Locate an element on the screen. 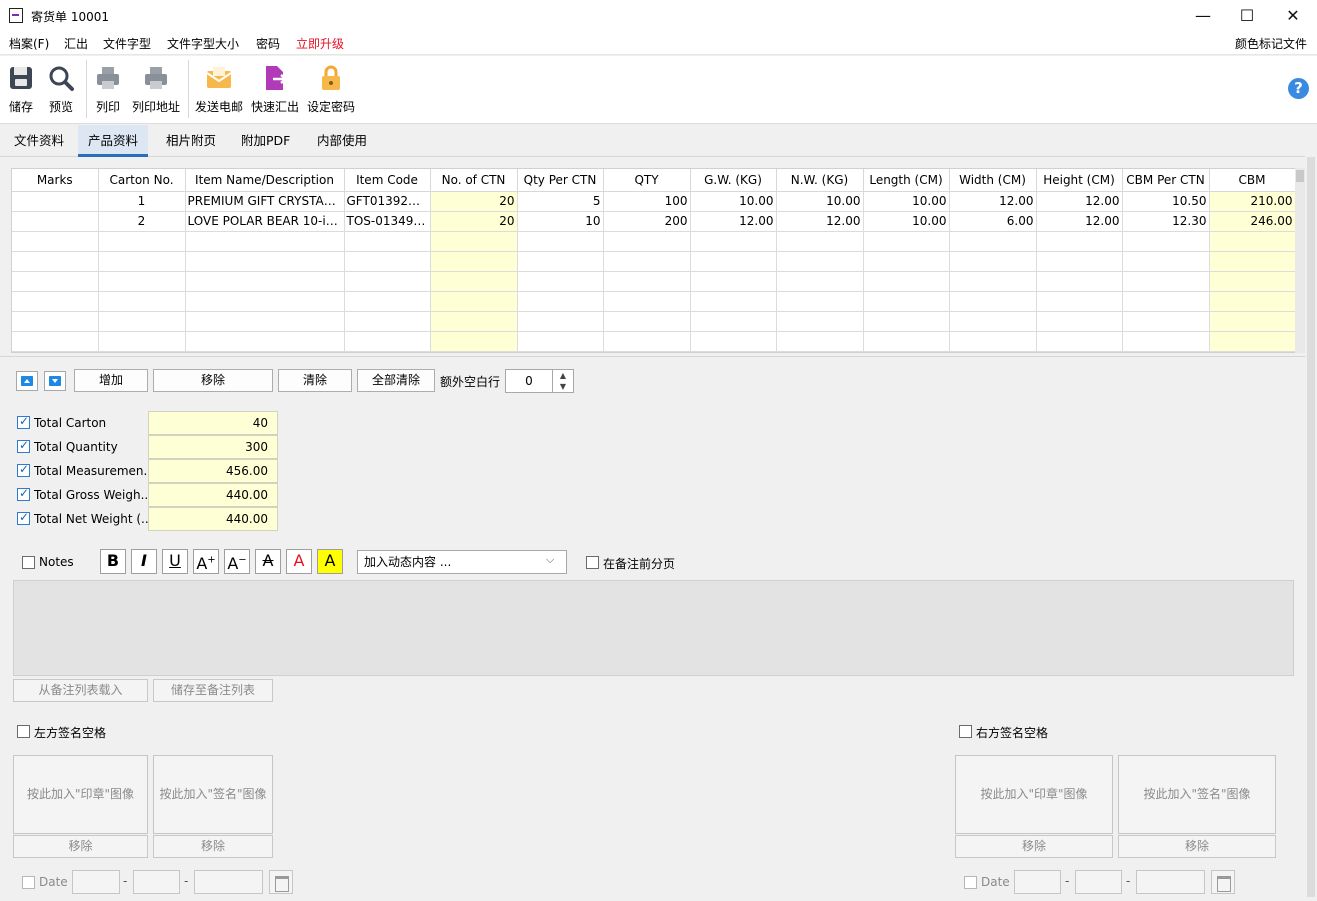 The height and width of the screenshot is (901, 1317). extra-blank-rows-spinner: ▲ ▼ is located at coordinates (563, 381).